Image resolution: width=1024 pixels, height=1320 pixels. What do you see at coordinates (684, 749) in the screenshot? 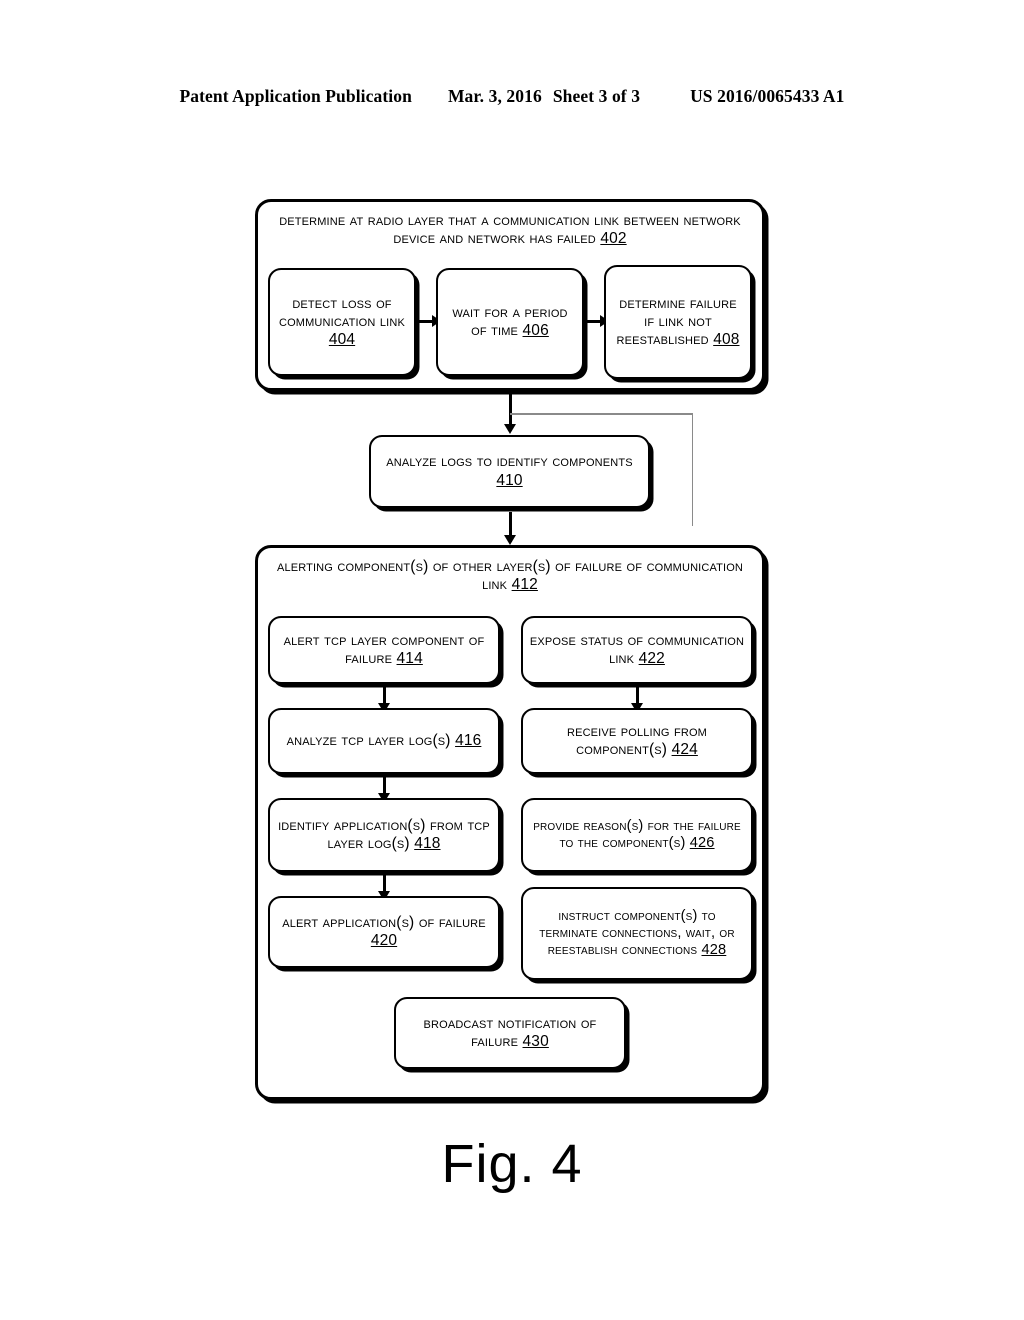
I see `step-424-ref: 424` at bounding box center [684, 749].